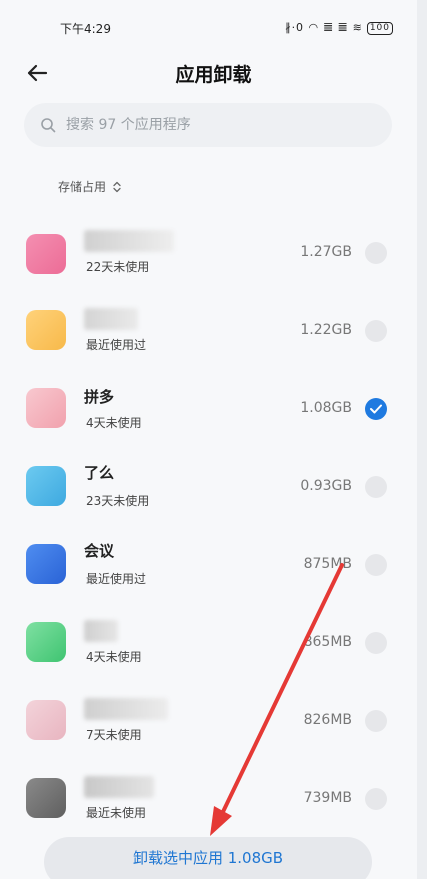 This screenshot has width=427, height=879. What do you see at coordinates (205, 253) in the screenshot?
I see `app-row: 22天未使用 1.27GB` at bounding box center [205, 253].